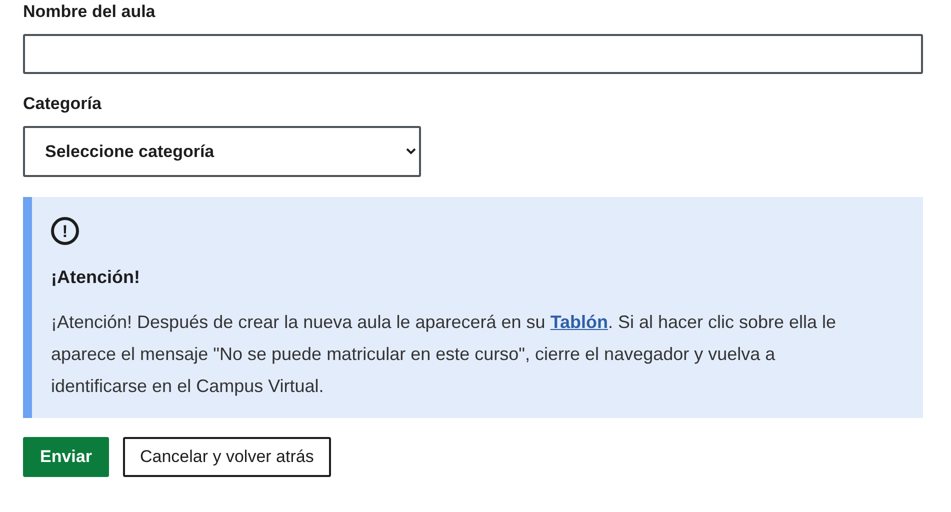 The height and width of the screenshot is (512, 951). I want to click on alert-text: ¡Atención! Después de crear la nueva aula le aparecerá en su Tablón. Si al hacer clic sobre ella le aparece el mensaje "No se puede matricular en este curso", cierre el navegador y vuelva a identificarse en el Campus Virtual., so click(444, 354).